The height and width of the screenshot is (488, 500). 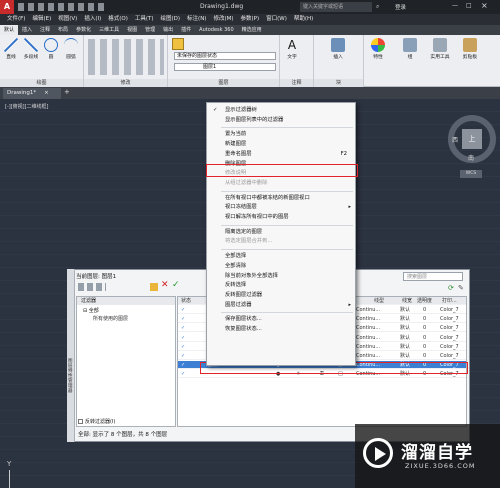 What do you see at coordinates (379, 301) in the screenshot?
I see `col-linetype: 线型` at bounding box center [379, 301].